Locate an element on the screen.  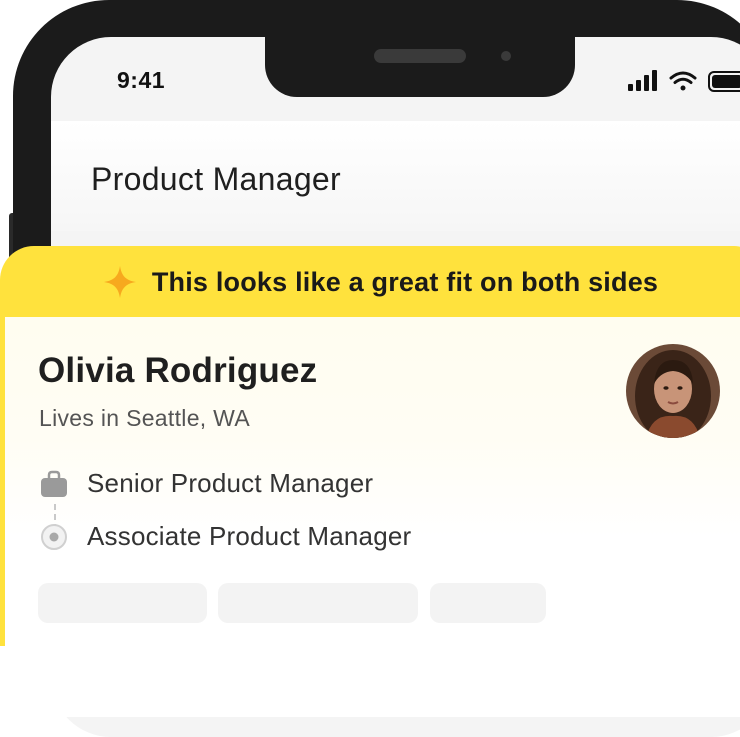
candidate-name: Olivia Rodriguez is located at coordinates (178, 370).